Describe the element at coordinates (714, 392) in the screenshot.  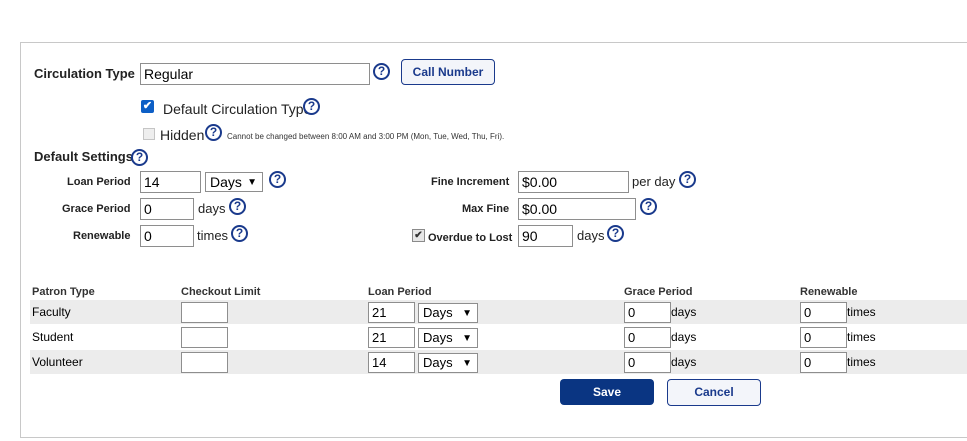
I see `cancel-button: Cancel` at that location.